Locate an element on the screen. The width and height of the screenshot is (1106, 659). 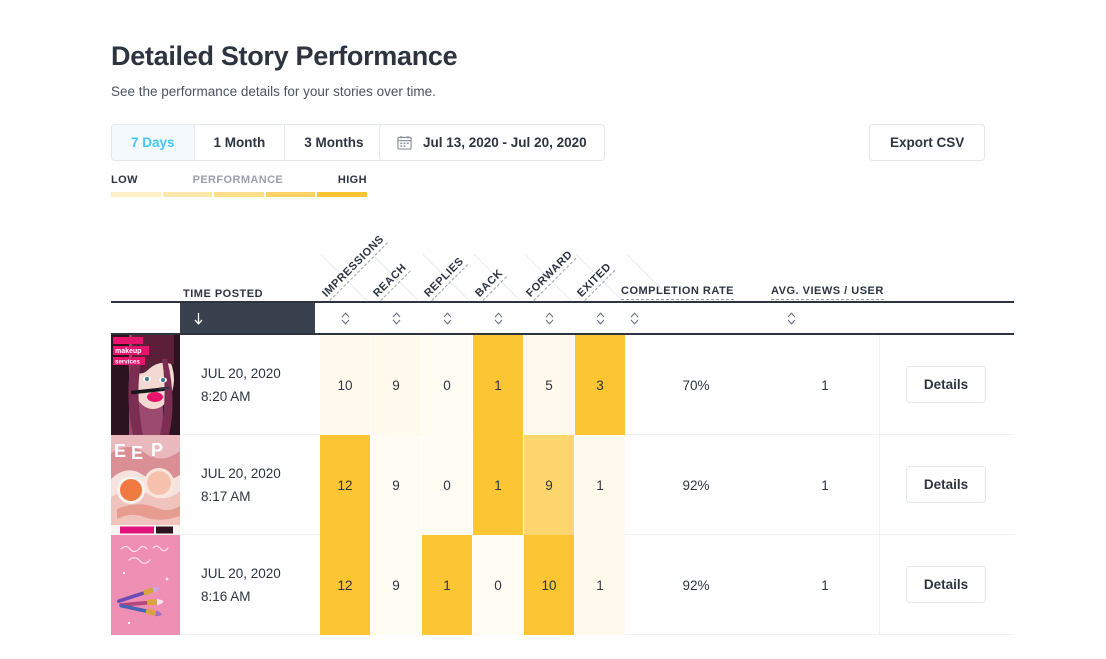
pink-makeup-brushes-thumbnail is located at coordinates (145, 585).